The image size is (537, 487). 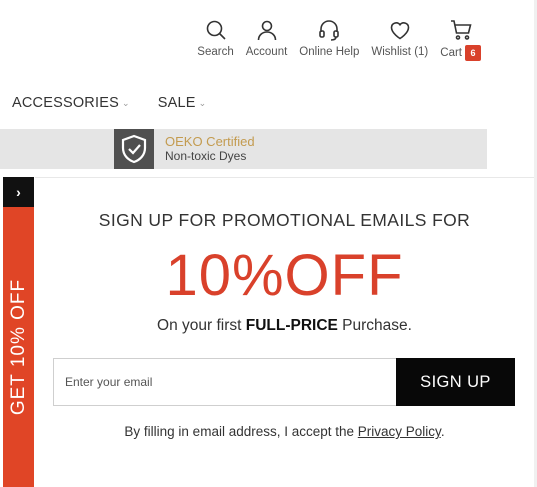 What do you see at coordinates (206, 156) in the screenshot?
I see `oeko-subtitle: Non-toxic Dyes` at bounding box center [206, 156].